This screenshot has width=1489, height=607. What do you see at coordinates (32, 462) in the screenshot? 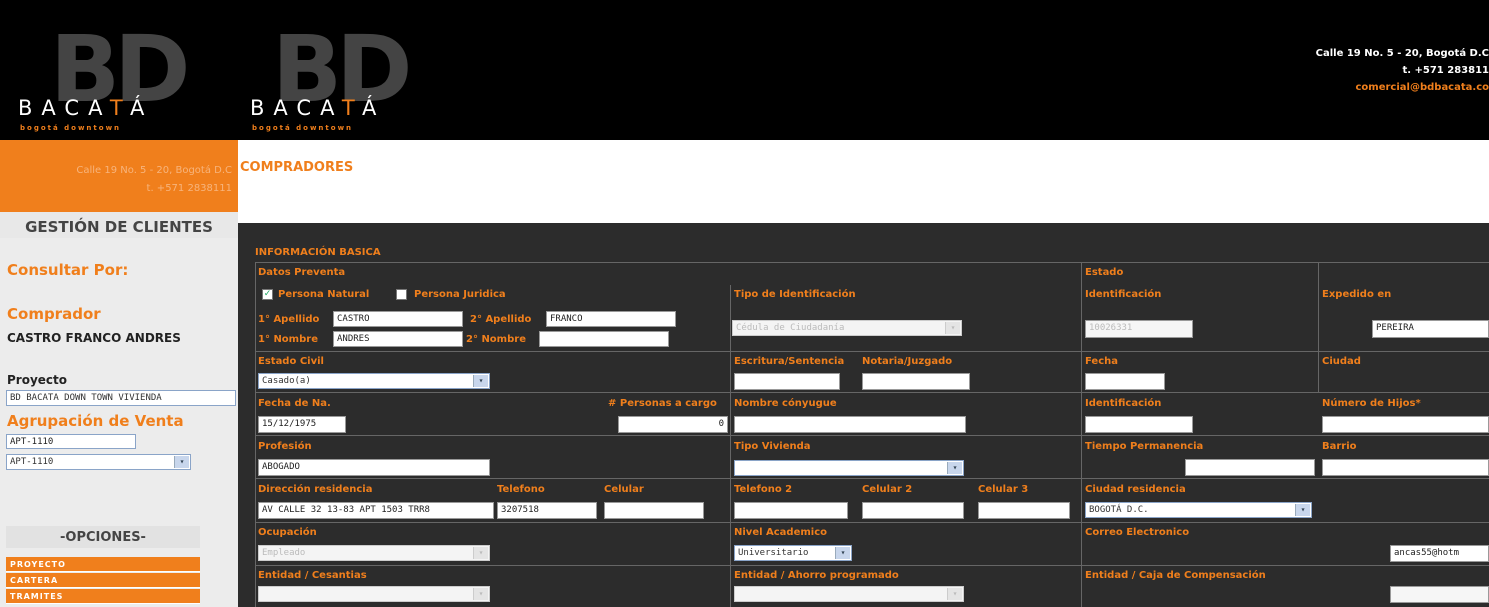
I see `agrupacion-select-value: APT-1110` at bounding box center [32, 462].